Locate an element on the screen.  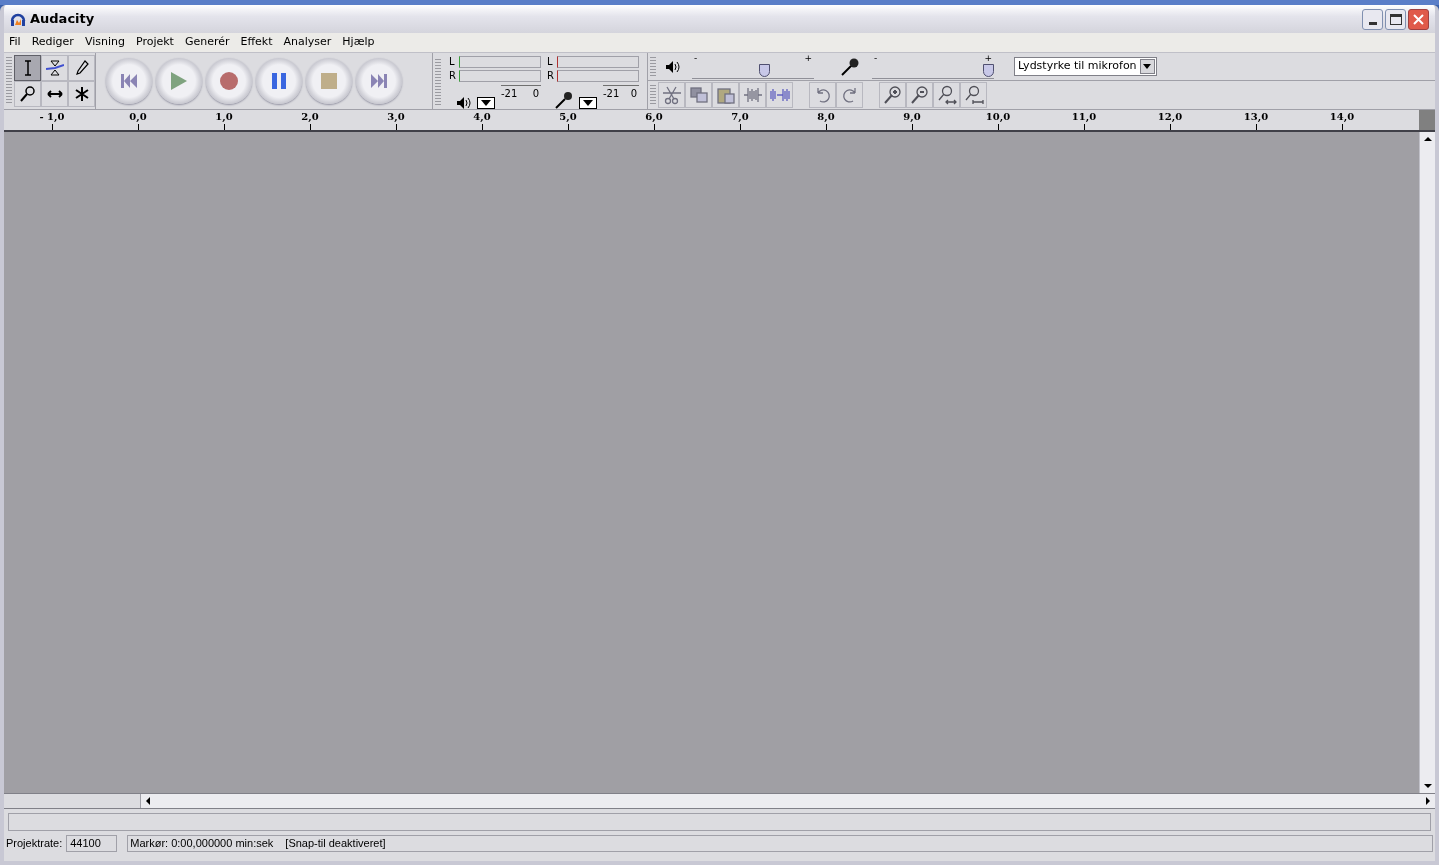
zoom-fit-selection-icon is located at coordinates (946, 95).